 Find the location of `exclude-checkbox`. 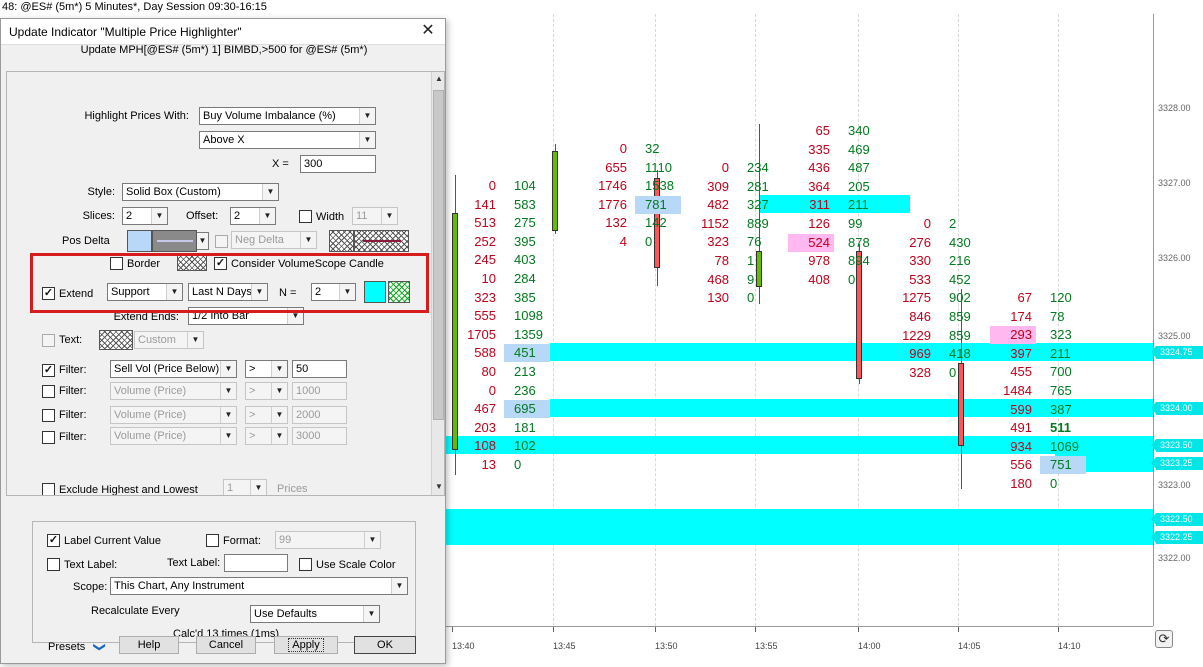

exclude-checkbox is located at coordinates (48, 489).